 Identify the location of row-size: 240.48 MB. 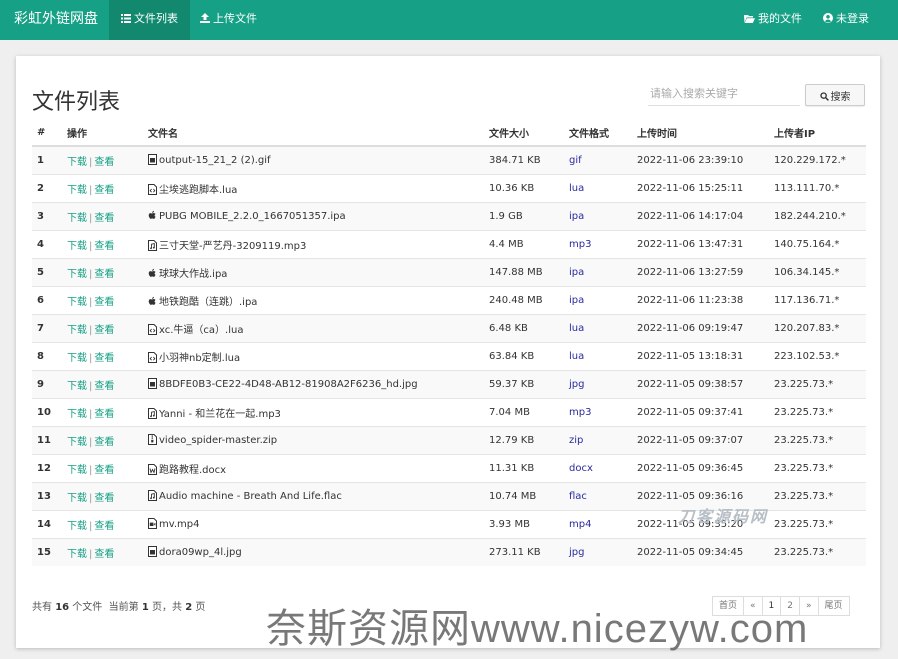
(524, 299).